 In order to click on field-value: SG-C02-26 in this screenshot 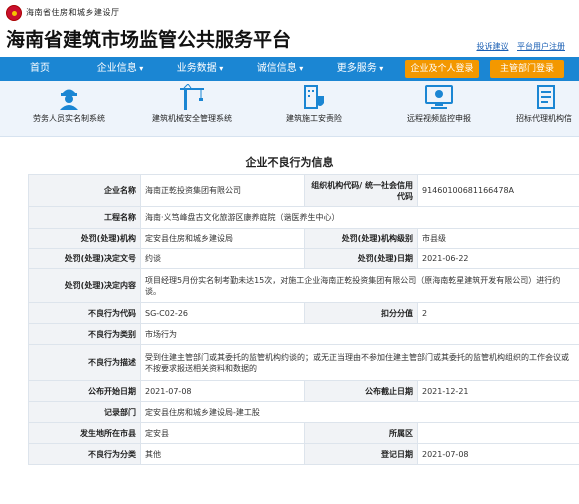, I will do `click(222, 313)`.